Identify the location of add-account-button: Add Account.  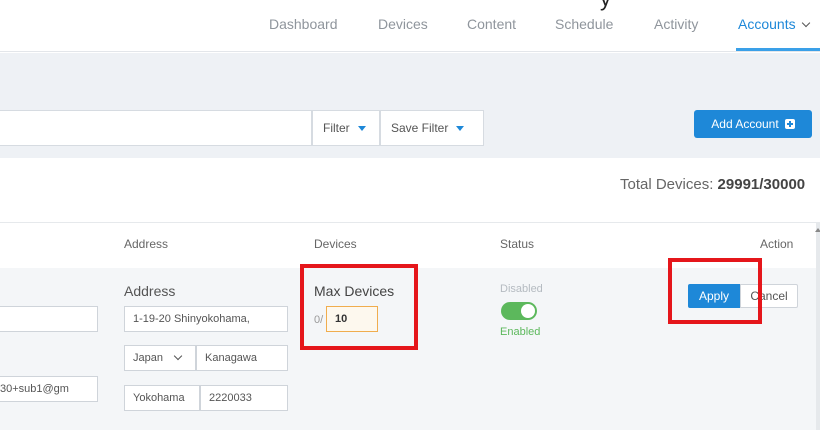
(753, 124).